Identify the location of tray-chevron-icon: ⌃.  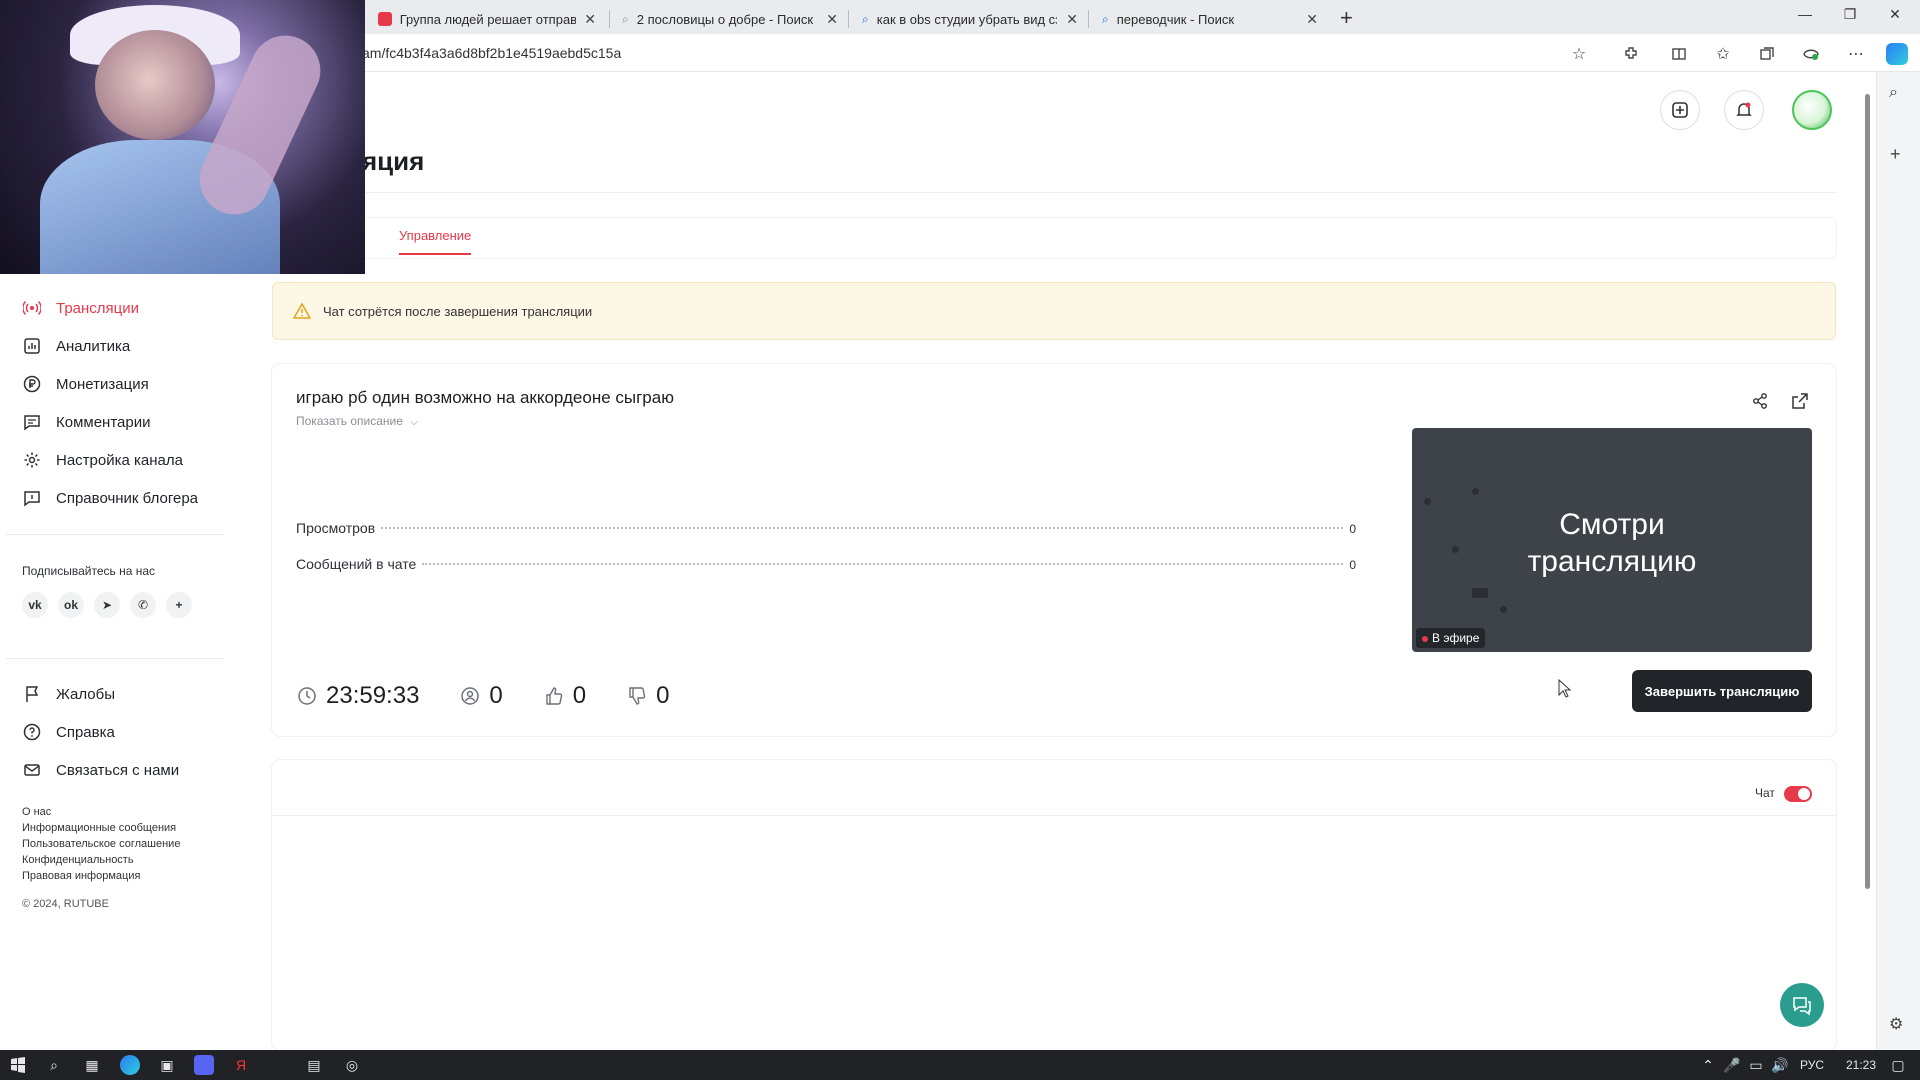
(1708, 1065).